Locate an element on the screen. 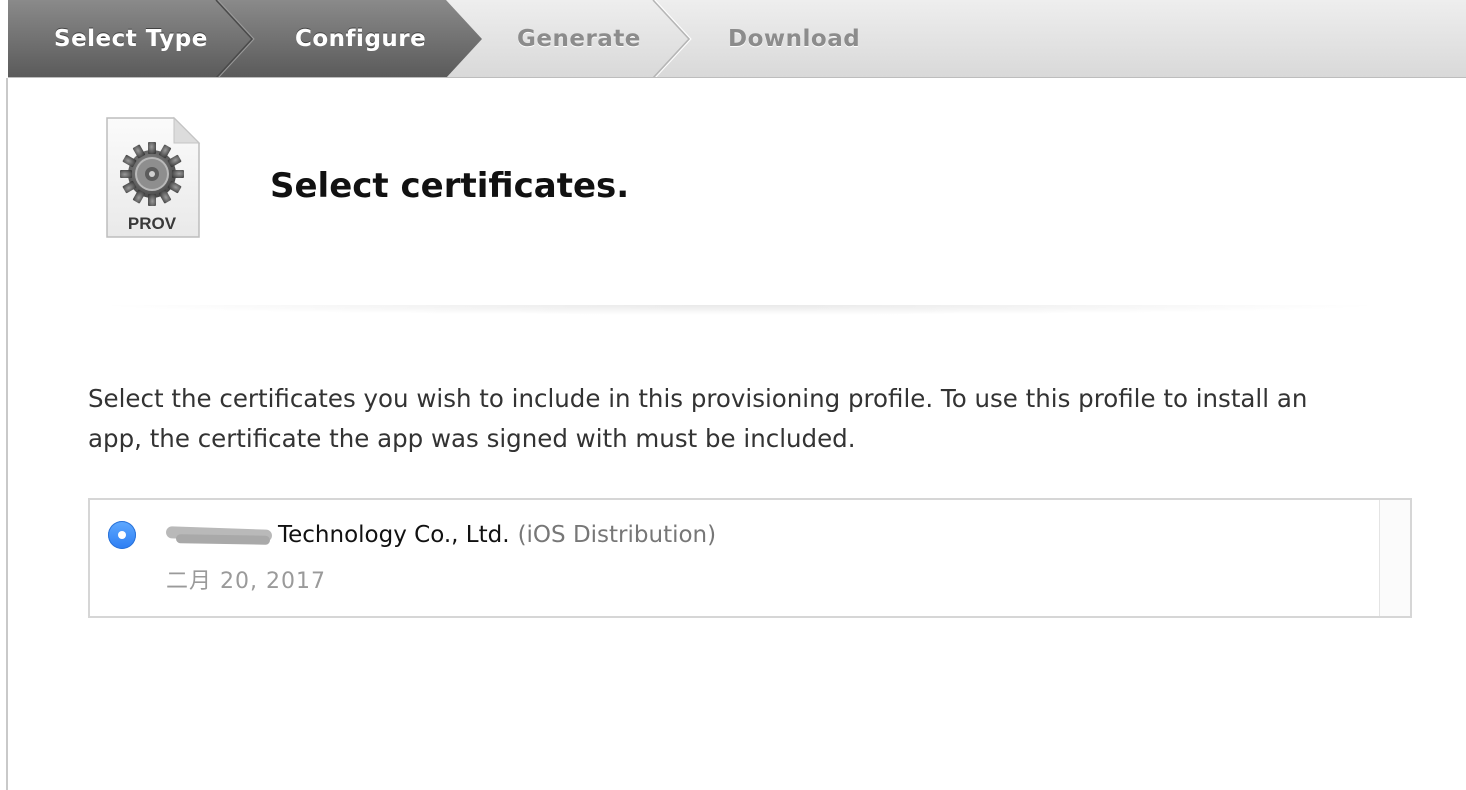 This screenshot has height=790, width=1466. wizard-steps-bar: Select Type Configure Generate Download is located at coordinates (737, 39).